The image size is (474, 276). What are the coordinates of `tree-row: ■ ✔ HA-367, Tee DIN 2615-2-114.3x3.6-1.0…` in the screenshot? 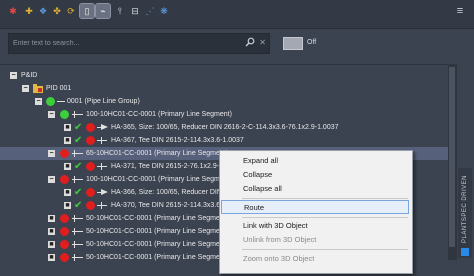 It's located at (224, 140).